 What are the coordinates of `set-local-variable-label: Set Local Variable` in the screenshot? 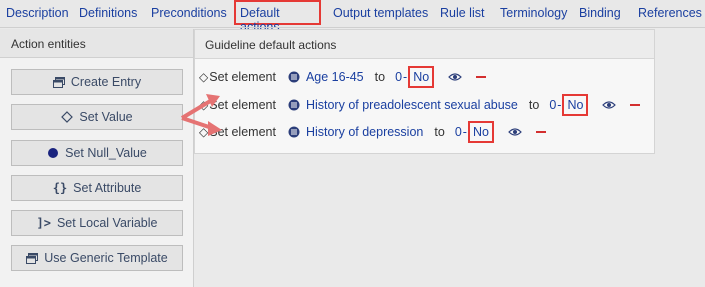 It's located at (107, 223).